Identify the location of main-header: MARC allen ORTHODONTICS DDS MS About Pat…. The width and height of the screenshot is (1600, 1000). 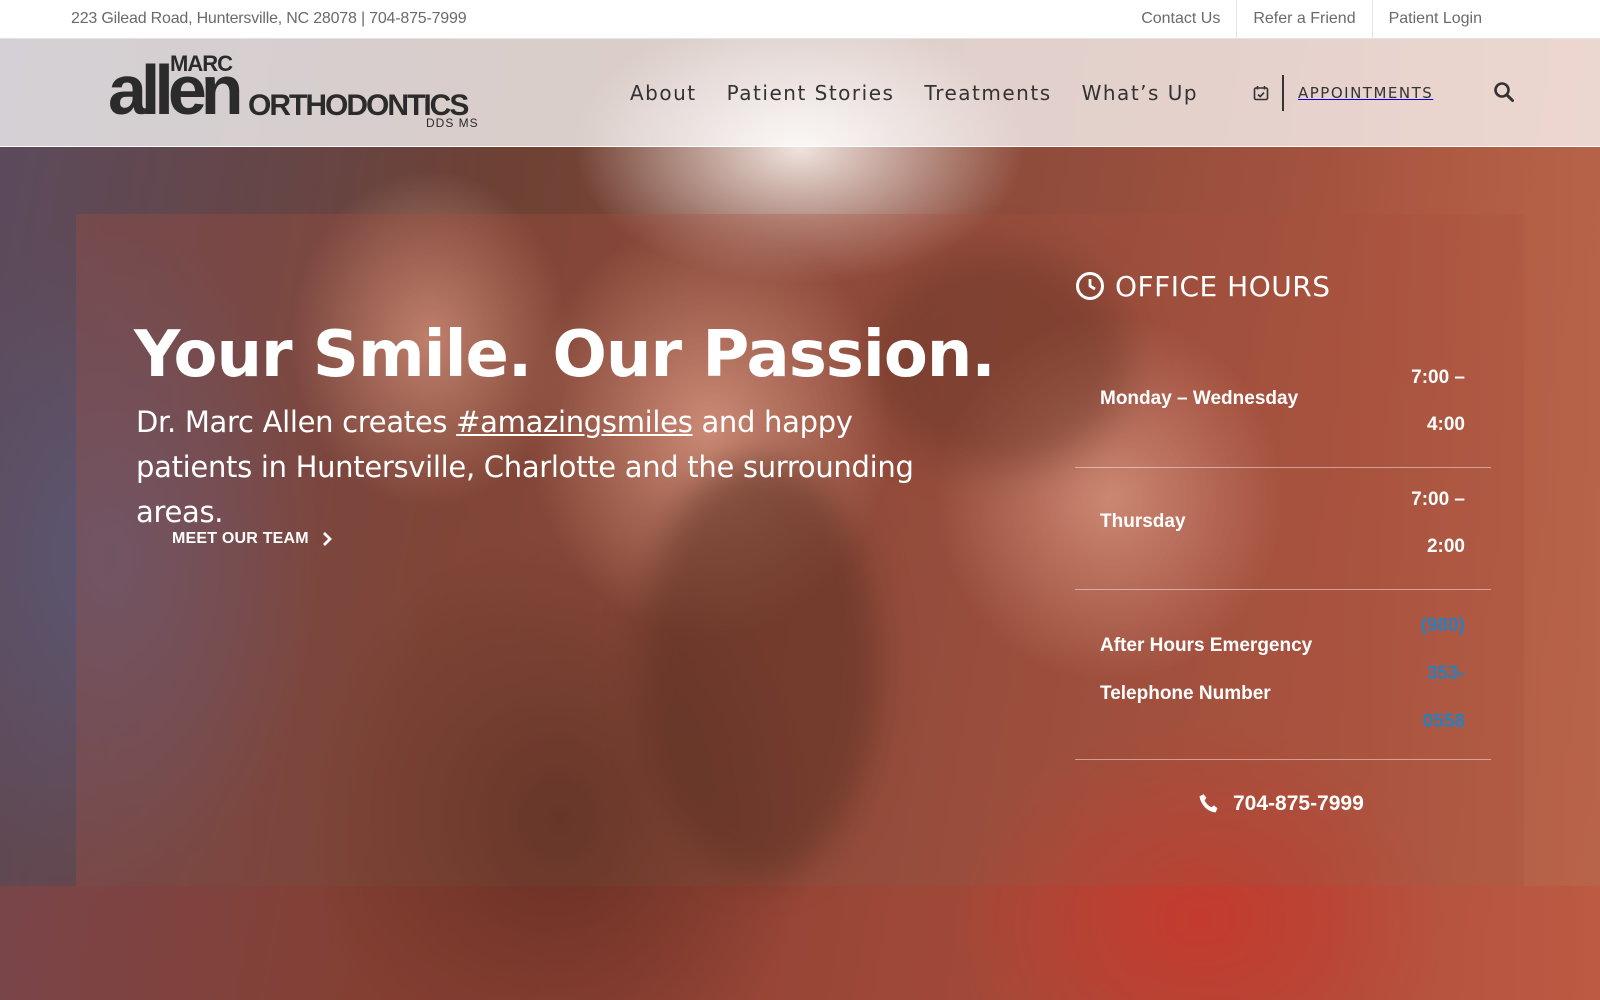
(800, 93).